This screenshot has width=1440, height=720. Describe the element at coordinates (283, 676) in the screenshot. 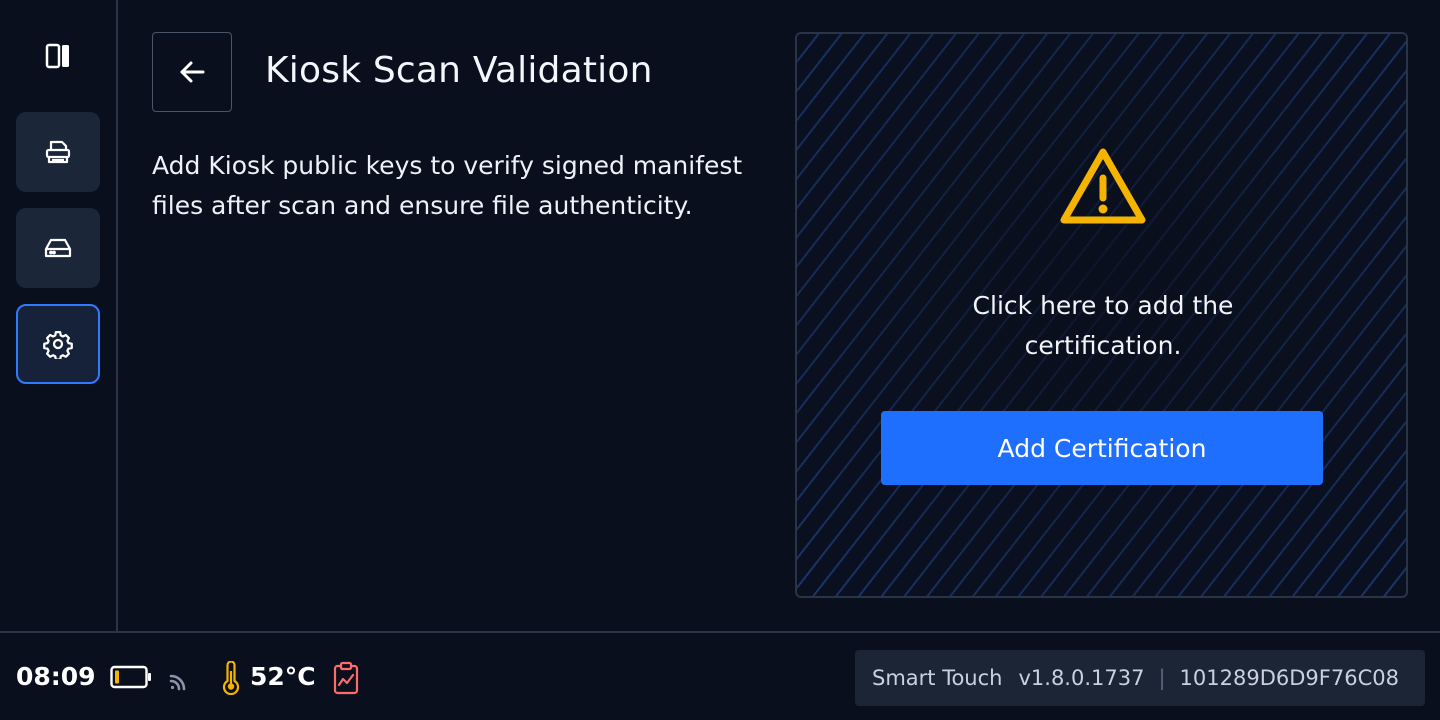

I see `temperature-readout: 52°C` at that location.